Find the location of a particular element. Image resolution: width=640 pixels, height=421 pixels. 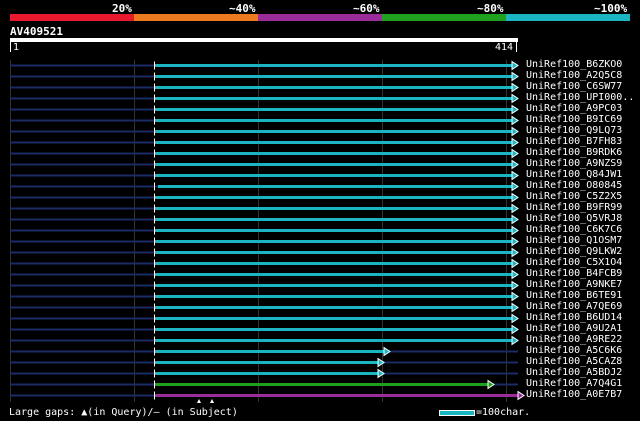

hit-label: UniRef100_C6SW77 is located at coordinates (574, 86).